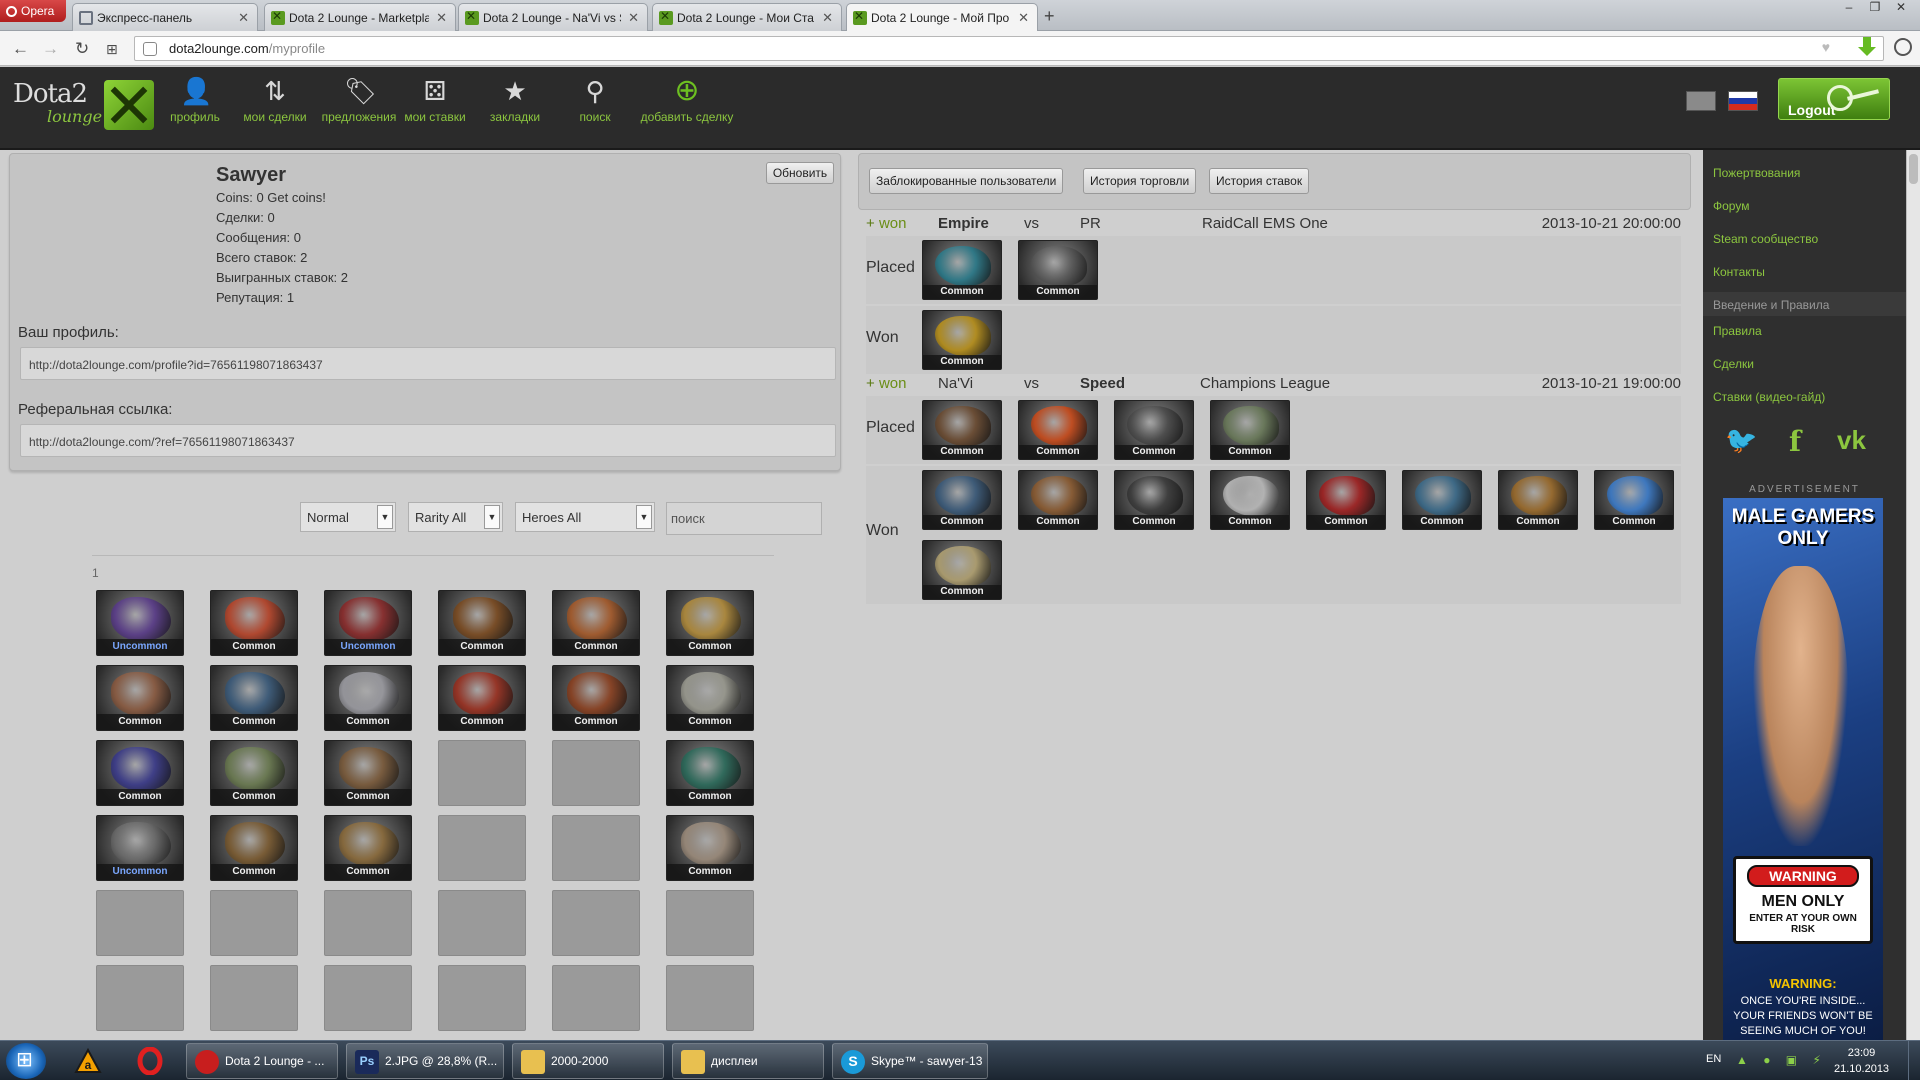 The image size is (1920, 1080). I want to click on sidebar-link-forum: Форум, so click(1731, 206).